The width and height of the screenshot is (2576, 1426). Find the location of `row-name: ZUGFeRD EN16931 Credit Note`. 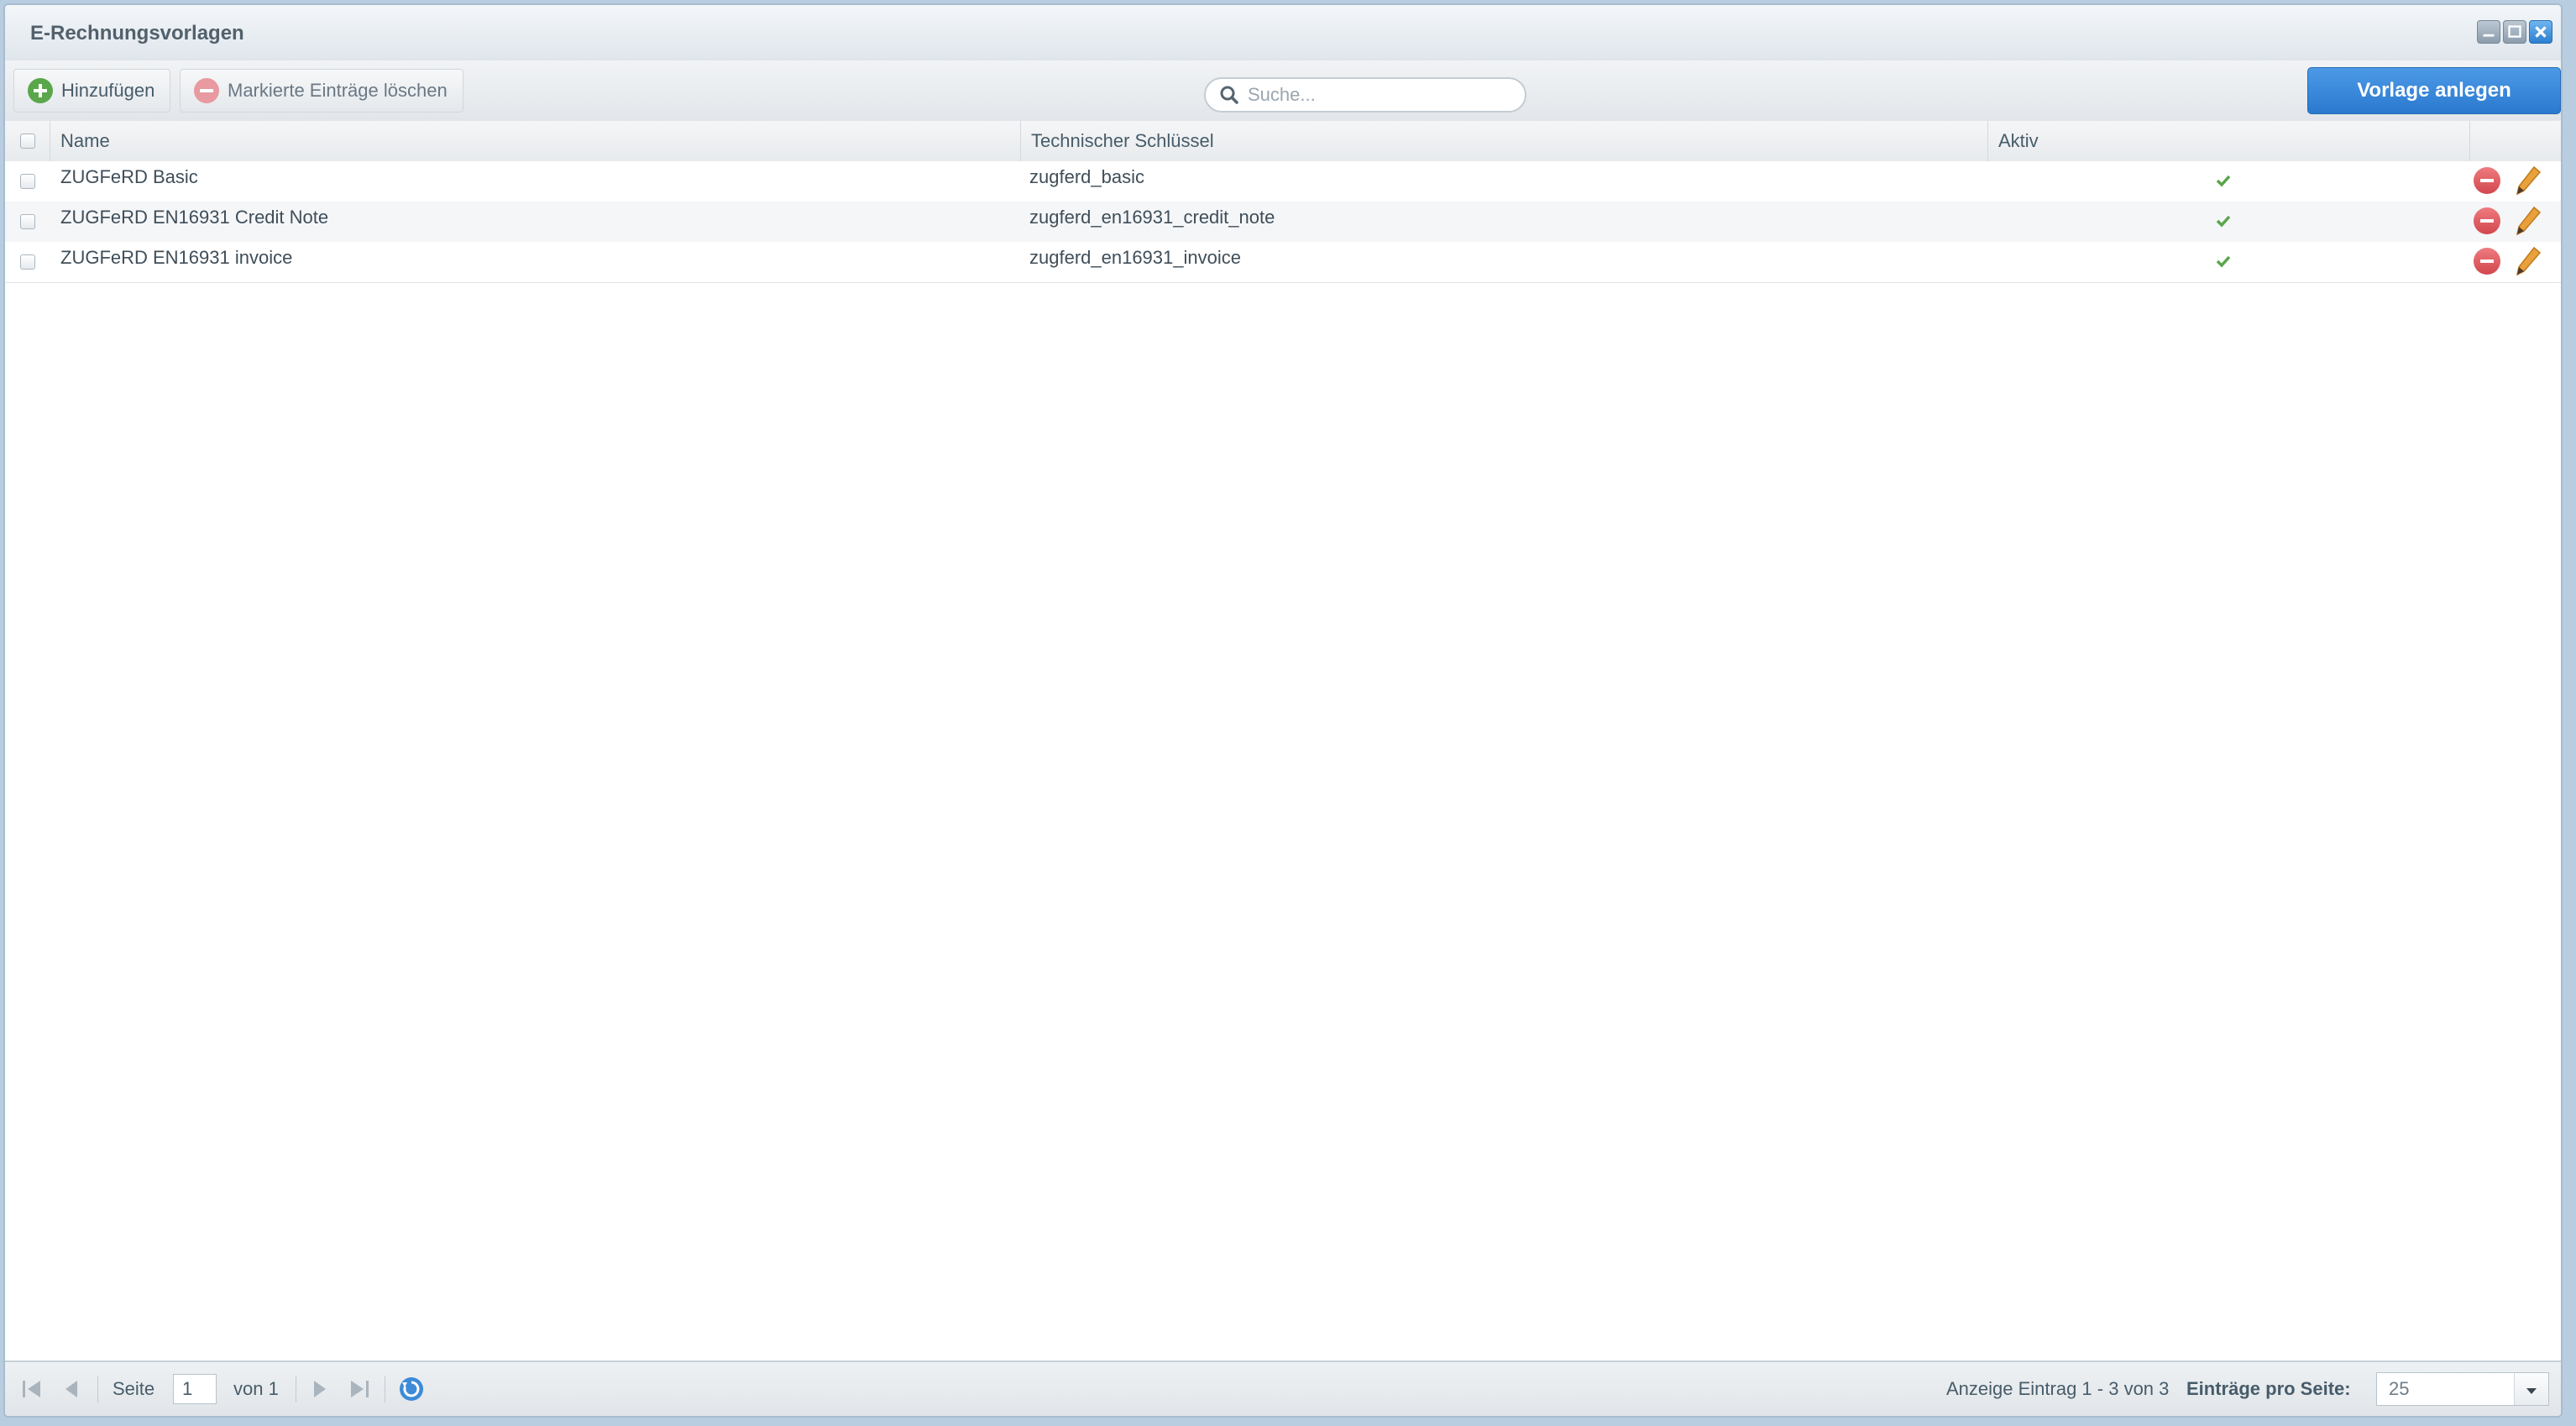

row-name: ZUGFeRD EN16931 Credit Note is located at coordinates (195, 217).